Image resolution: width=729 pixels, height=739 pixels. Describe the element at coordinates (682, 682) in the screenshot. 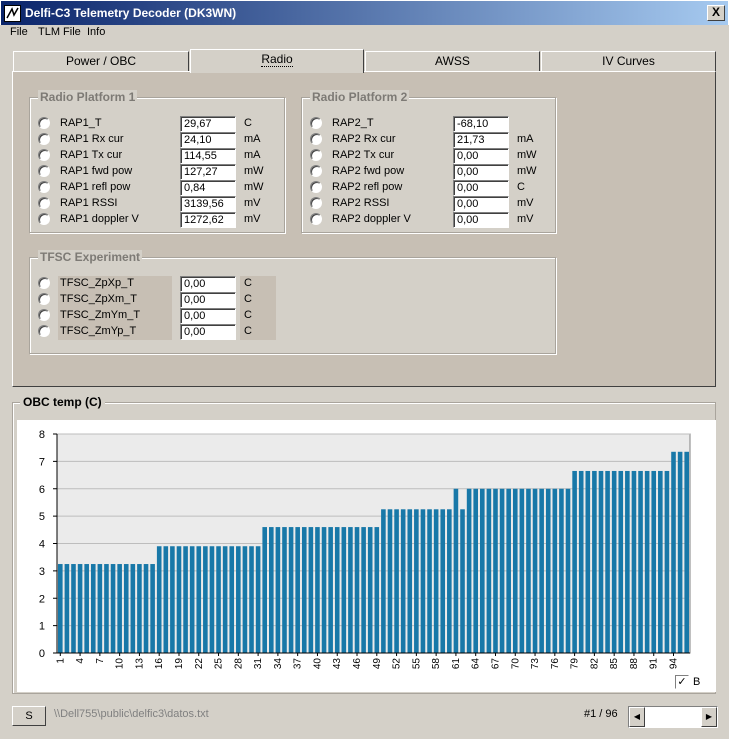

I see `legend-checkbox: ✓` at that location.